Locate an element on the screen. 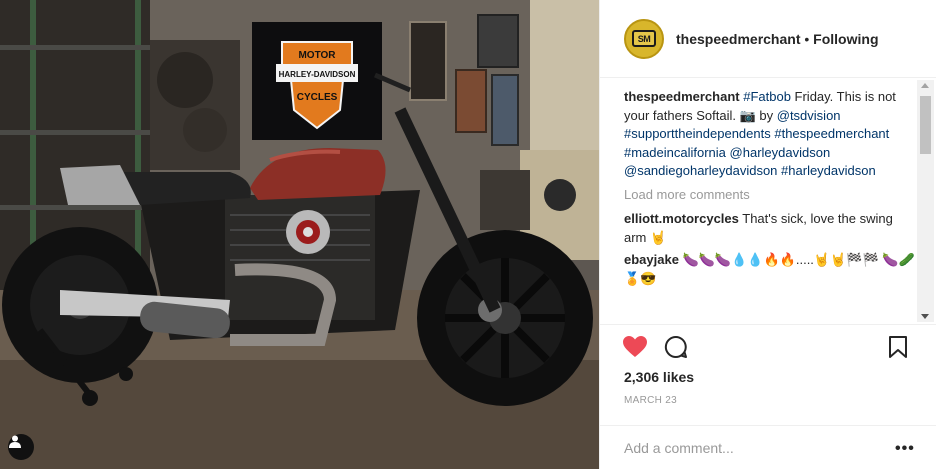 Image resolution: width=936 pixels, height=469 pixels. comment-item: ebayjake 🍆🍆🍆💧💧🔥🔥.....🤘🤘🏁🏁 🍆🥒🏅😎 is located at coordinates (770, 269).